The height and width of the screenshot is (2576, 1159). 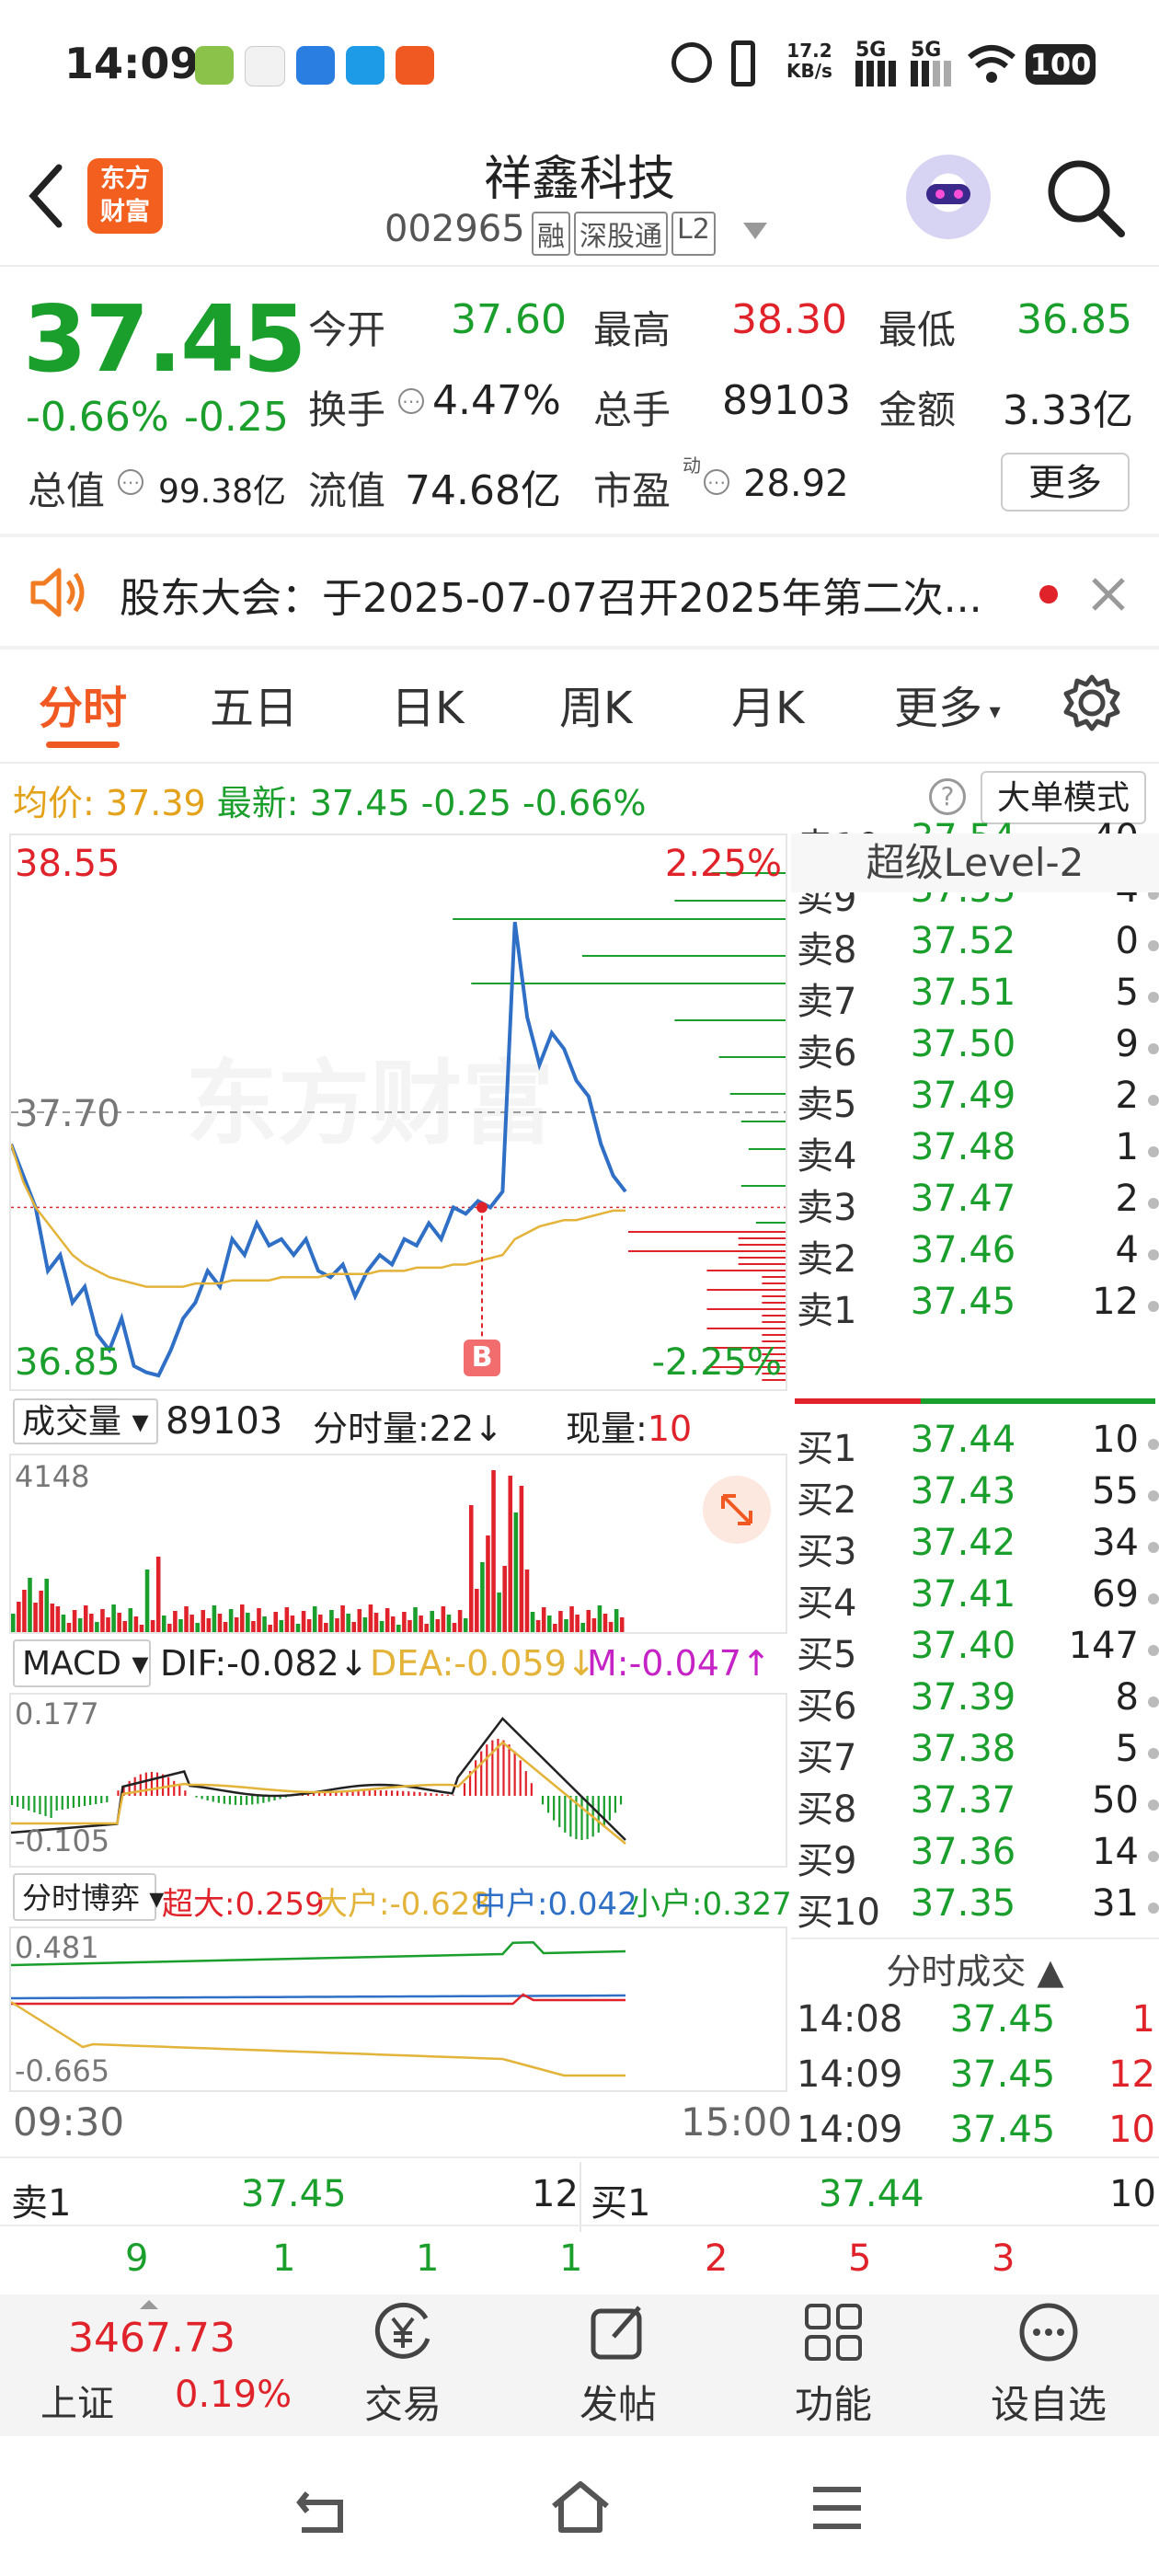 What do you see at coordinates (621, 234) in the screenshot?
I see `tag-connect: 深股通` at bounding box center [621, 234].